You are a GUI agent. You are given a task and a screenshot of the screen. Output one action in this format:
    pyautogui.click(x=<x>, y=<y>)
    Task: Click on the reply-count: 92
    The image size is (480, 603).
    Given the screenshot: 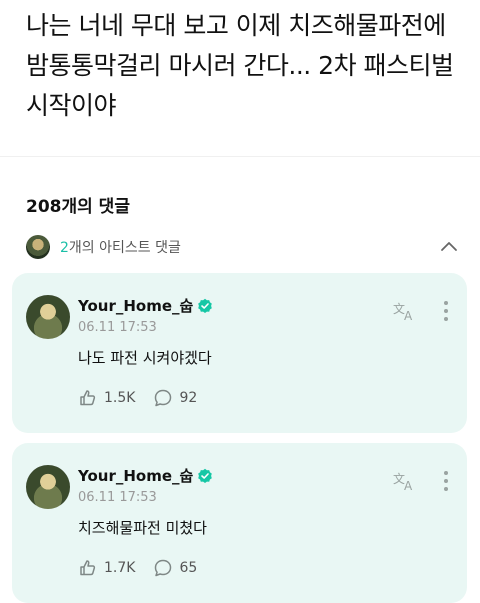 What is the action you would take?
    pyautogui.click(x=188, y=398)
    